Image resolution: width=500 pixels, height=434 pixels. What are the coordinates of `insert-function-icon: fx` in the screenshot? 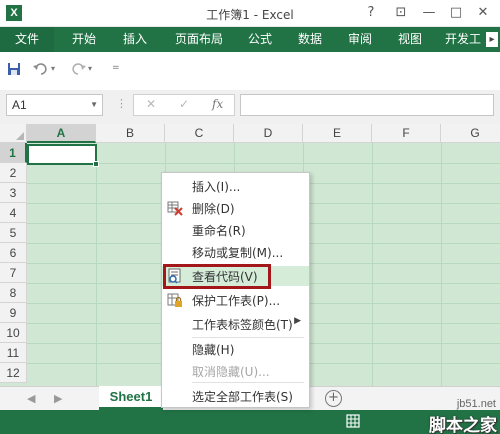 It's located at (217, 104).